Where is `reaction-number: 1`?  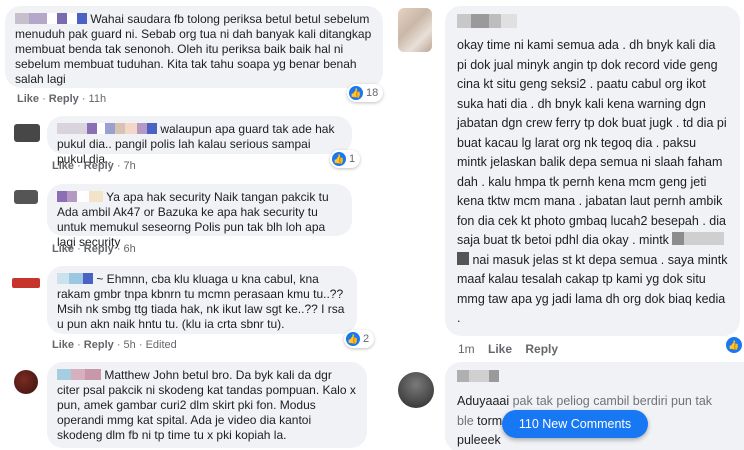
reaction-number: 1 is located at coordinates (352, 159).